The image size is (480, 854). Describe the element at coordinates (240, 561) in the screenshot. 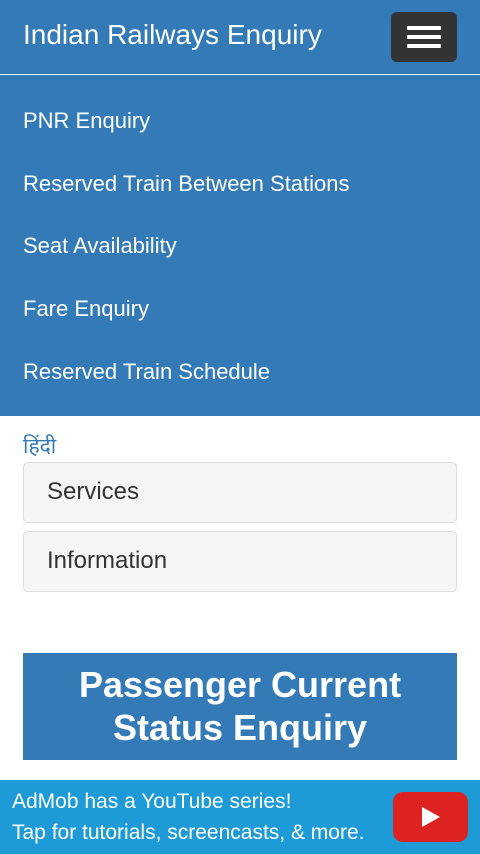

I see `information-panel: Information` at that location.